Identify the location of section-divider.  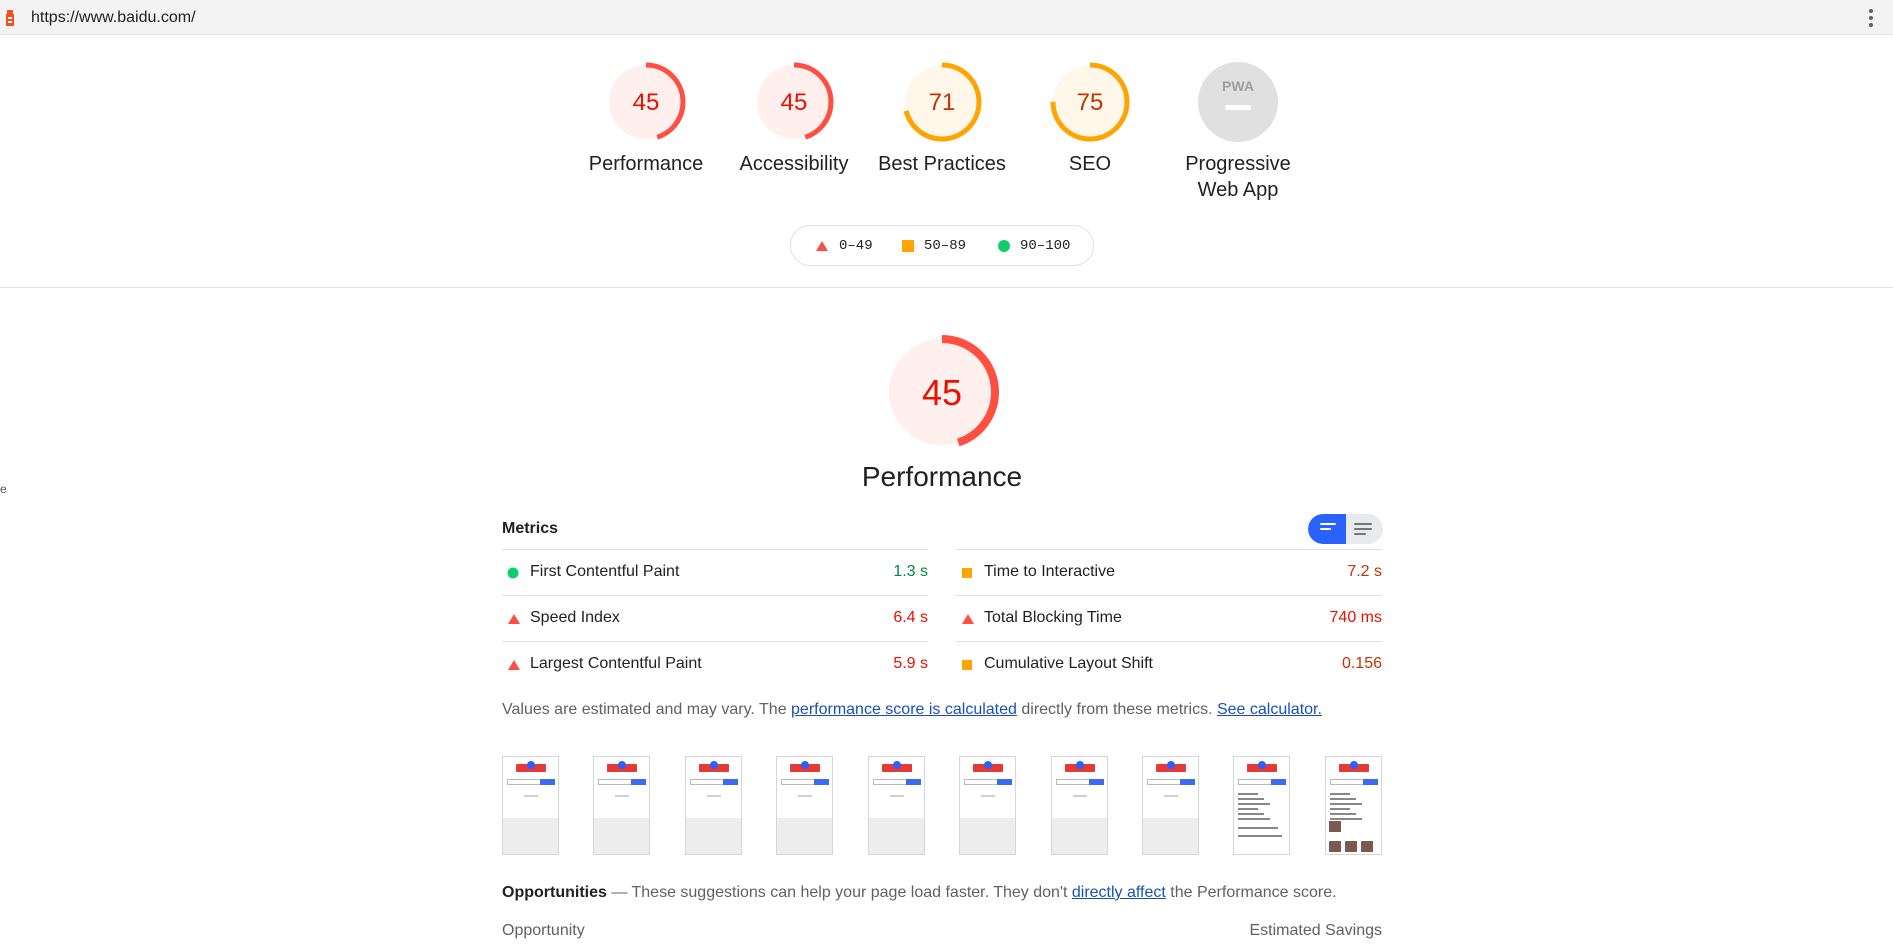
(946, 287).